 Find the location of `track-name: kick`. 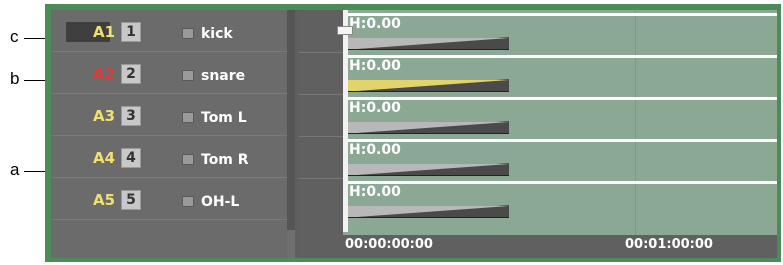

track-name: kick is located at coordinates (217, 34).